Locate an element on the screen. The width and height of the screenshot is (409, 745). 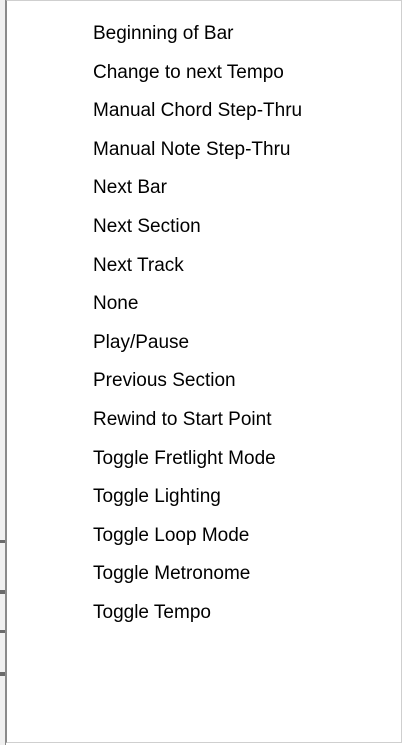
menu-item-none: None is located at coordinates (204, 304).